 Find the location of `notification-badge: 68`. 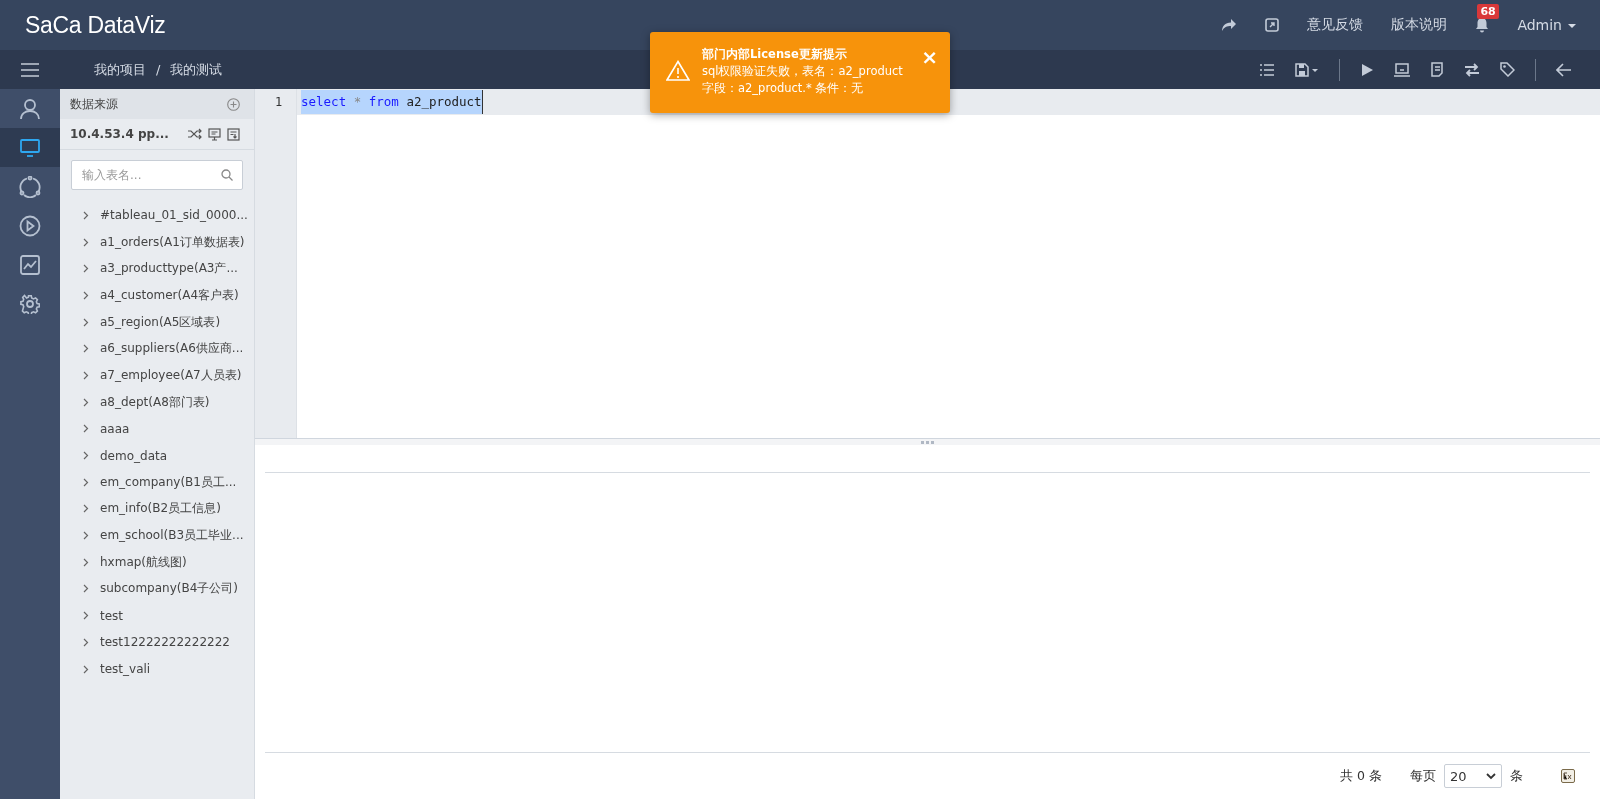

notification-badge: 68 is located at coordinates (1488, 11).